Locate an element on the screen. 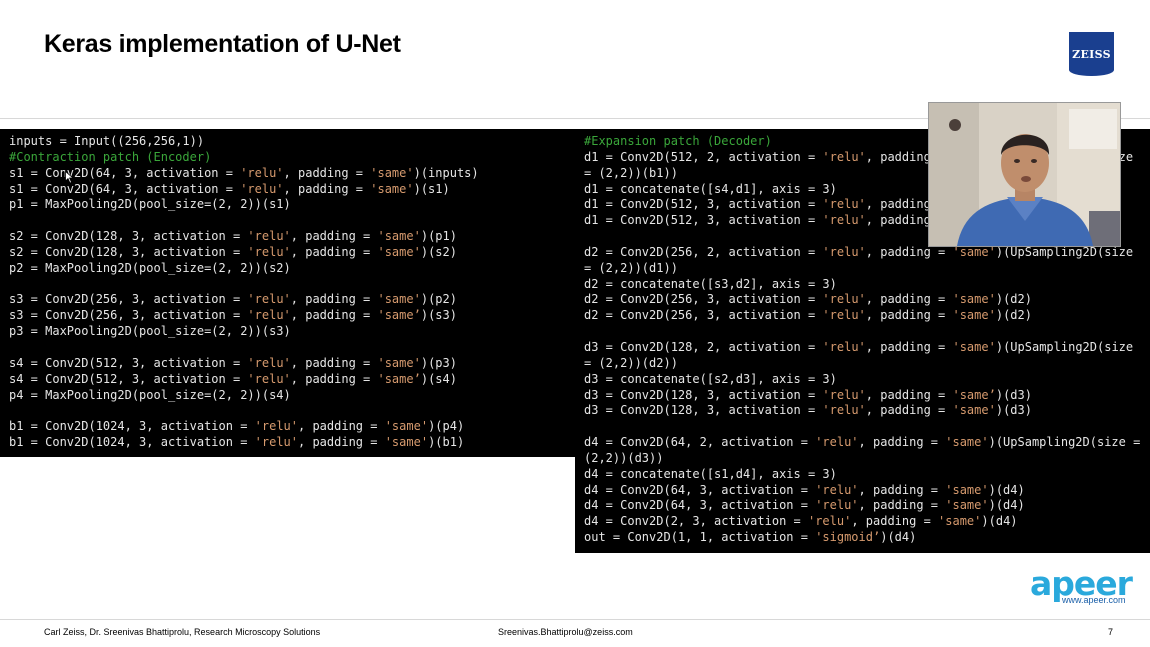  code-line: d2 = concatenate([s3,d2], axis = 3) is located at coordinates (867, 285).